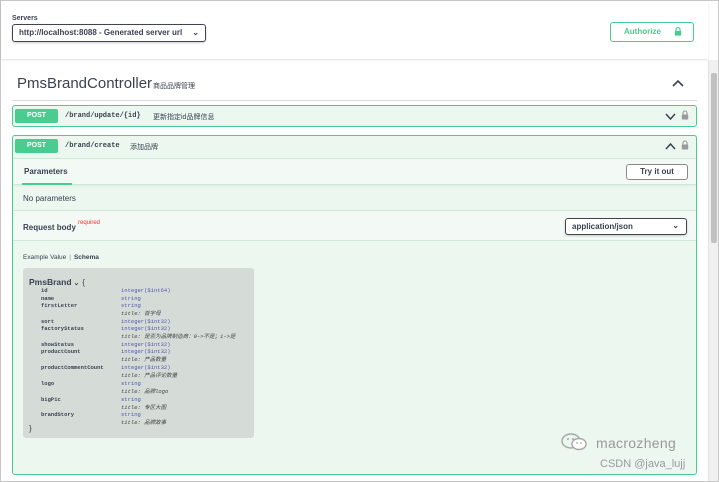 The height and width of the screenshot is (482, 719). I want to click on authorize-label: Authorize, so click(642, 31).